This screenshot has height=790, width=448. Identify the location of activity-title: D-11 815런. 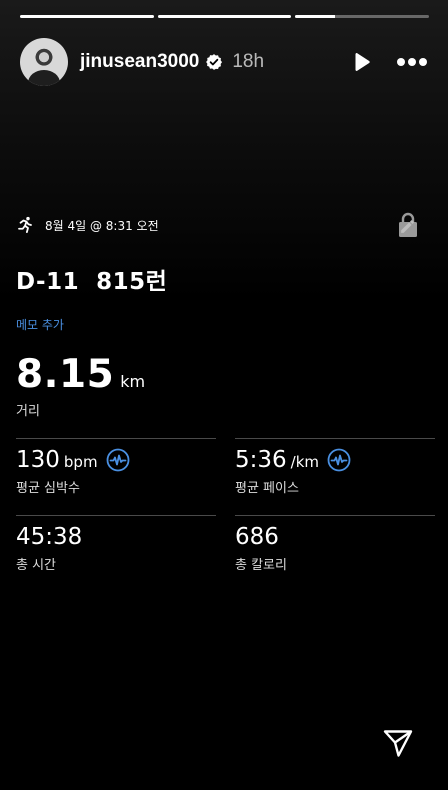
(92, 282).